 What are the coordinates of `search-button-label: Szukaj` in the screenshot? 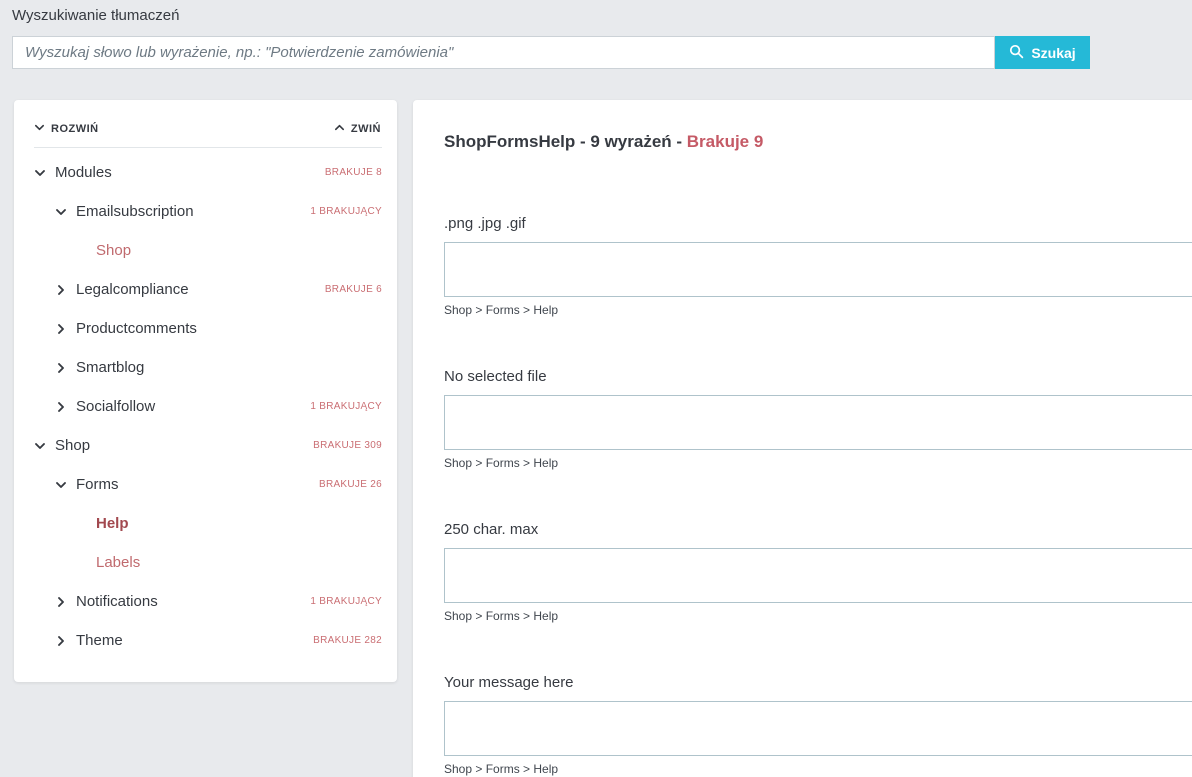 It's located at (1053, 52).